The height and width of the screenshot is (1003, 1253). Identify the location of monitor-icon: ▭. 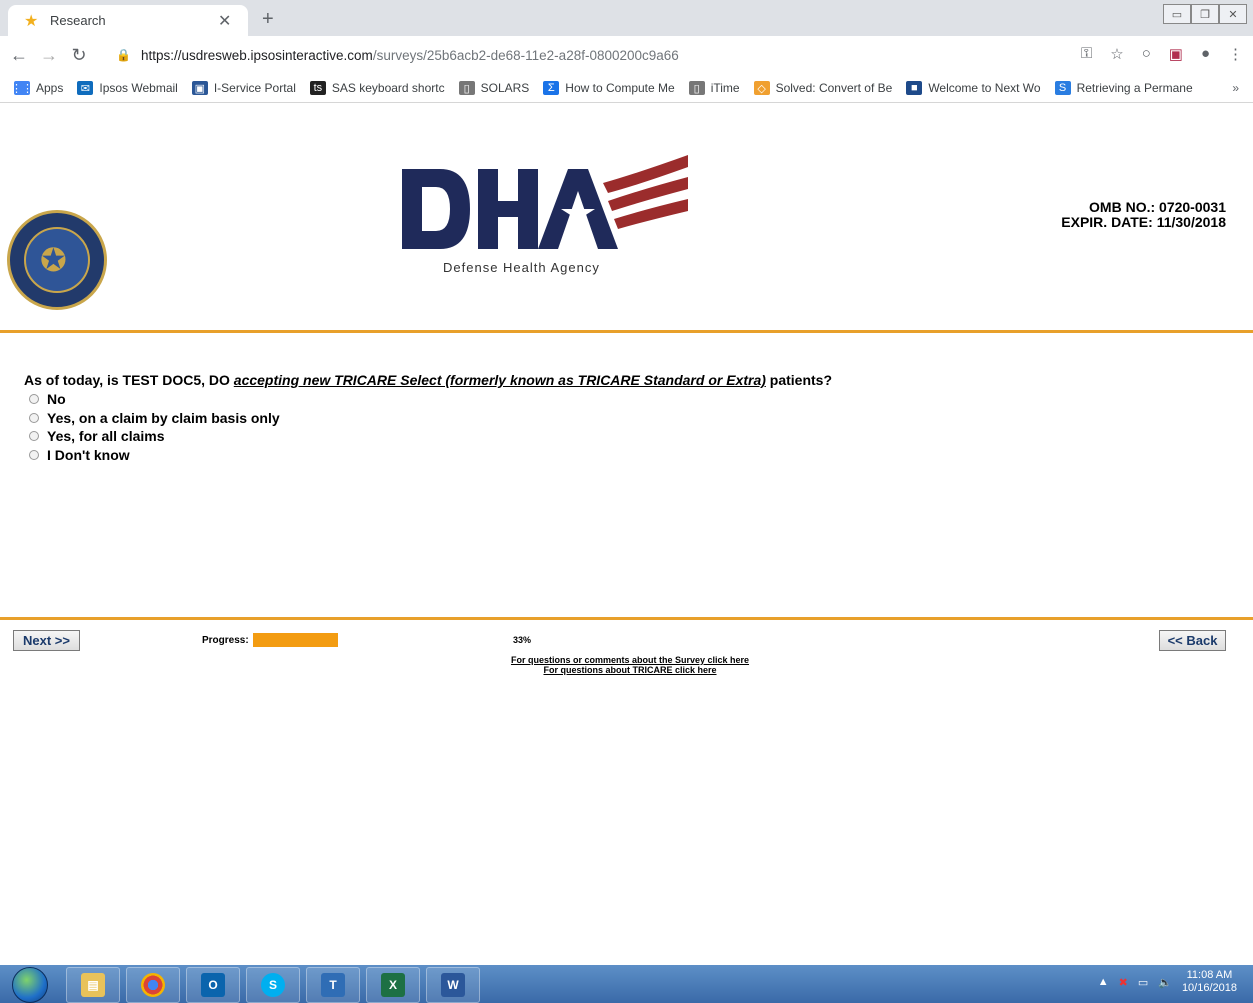
(1143, 982).